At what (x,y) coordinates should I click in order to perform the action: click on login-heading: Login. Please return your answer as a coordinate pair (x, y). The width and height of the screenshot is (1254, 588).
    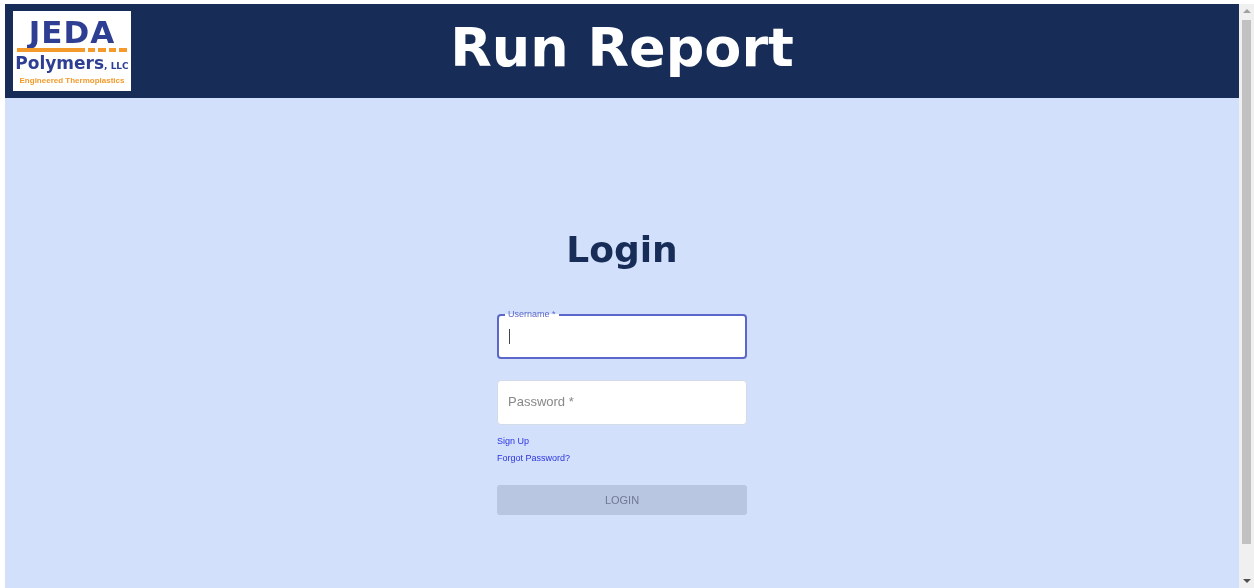
    Looking at the image, I should click on (622, 250).